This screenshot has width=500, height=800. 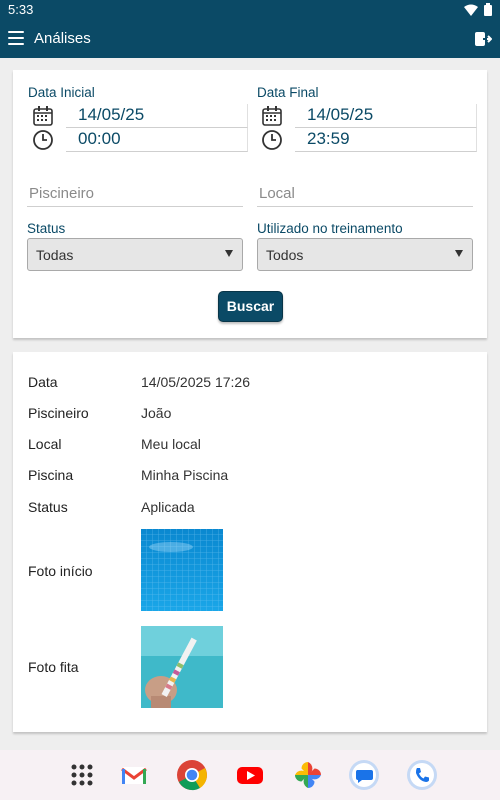 What do you see at coordinates (288, 92) in the screenshot?
I see `end-date-label: Data Final` at bounding box center [288, 92].